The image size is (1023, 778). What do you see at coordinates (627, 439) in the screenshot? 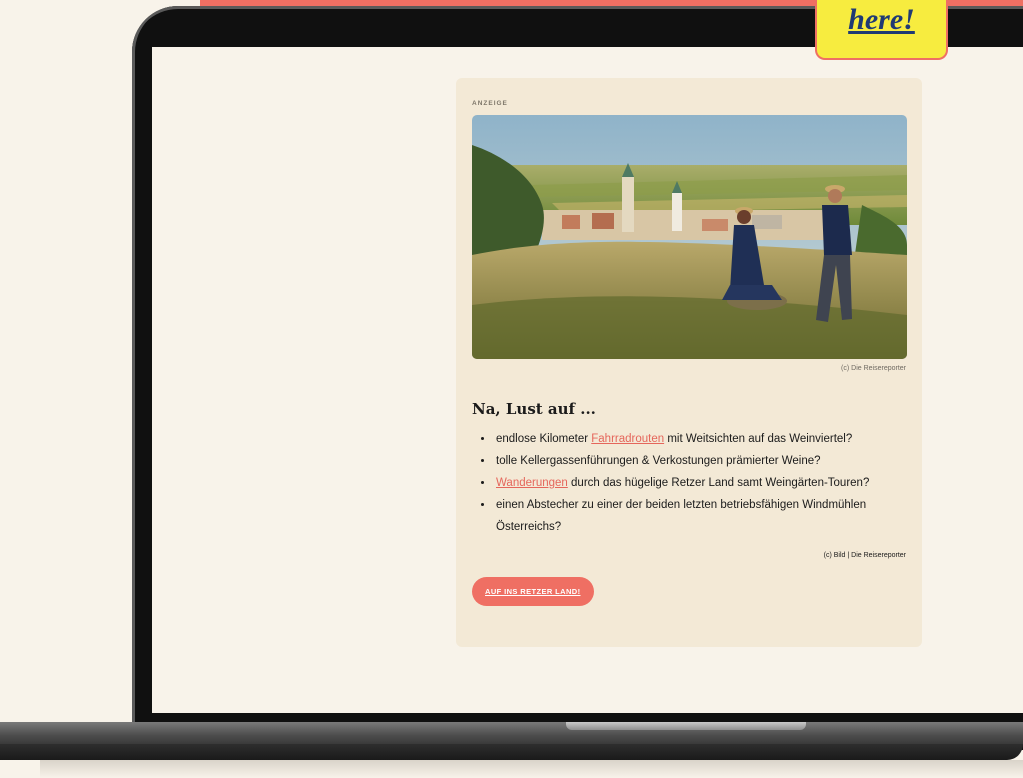
I see `link-fahrradrouten: Fahrradrouten` at bounding box center [627, 439].